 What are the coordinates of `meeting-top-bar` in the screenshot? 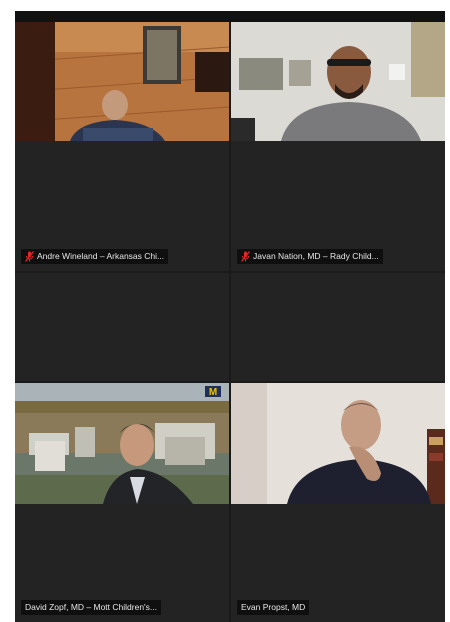 It's located at (230, 16).